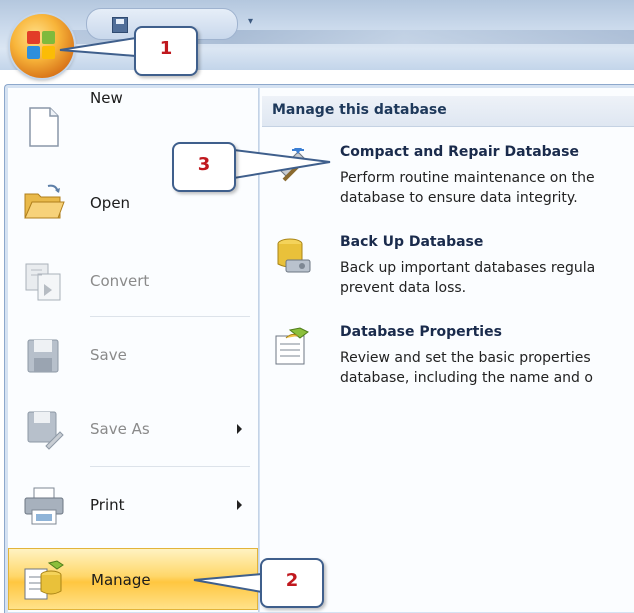  Describe the element at coordinates (106, 98) in the screenshot. I see `menu-item-label: New` at that location.